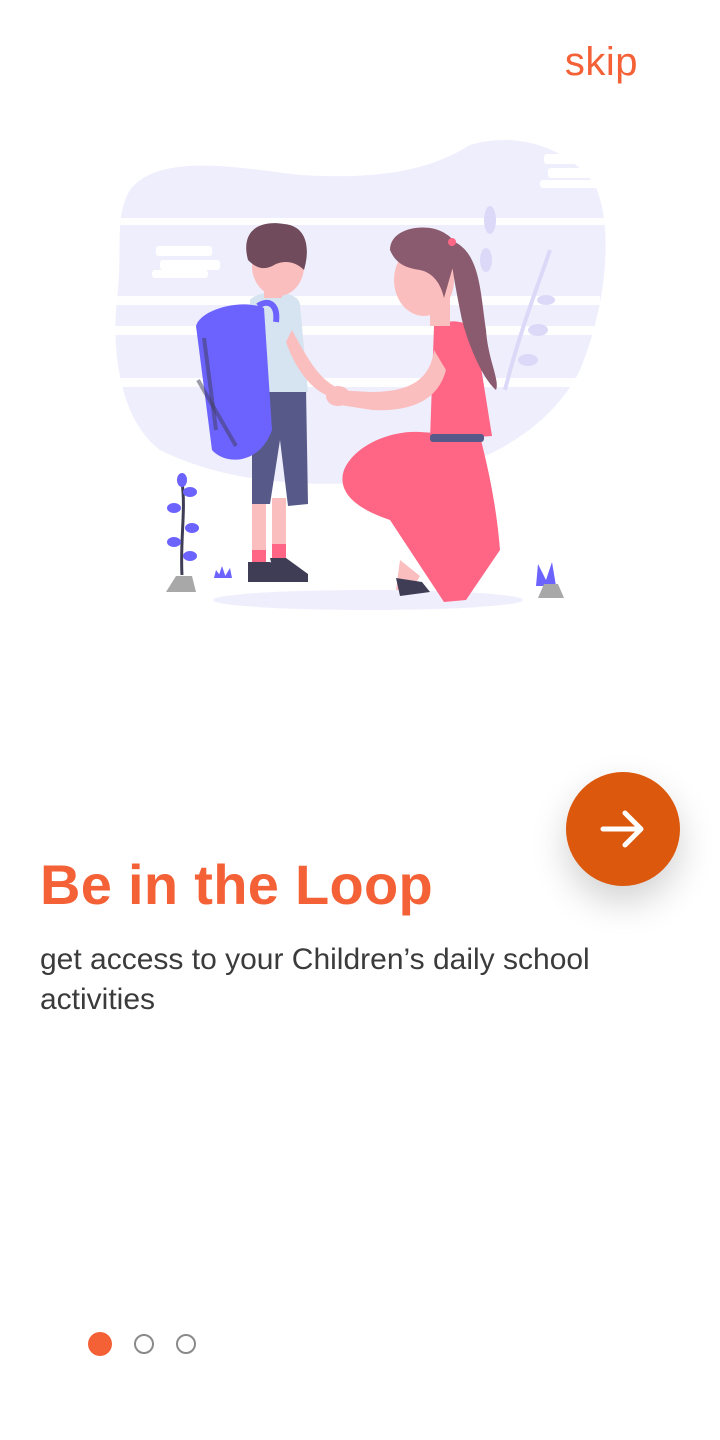 The width and height of the screenshot is (720, 1440). I want to click on onboarding-title: Be in the Loop, so click(237, 884).